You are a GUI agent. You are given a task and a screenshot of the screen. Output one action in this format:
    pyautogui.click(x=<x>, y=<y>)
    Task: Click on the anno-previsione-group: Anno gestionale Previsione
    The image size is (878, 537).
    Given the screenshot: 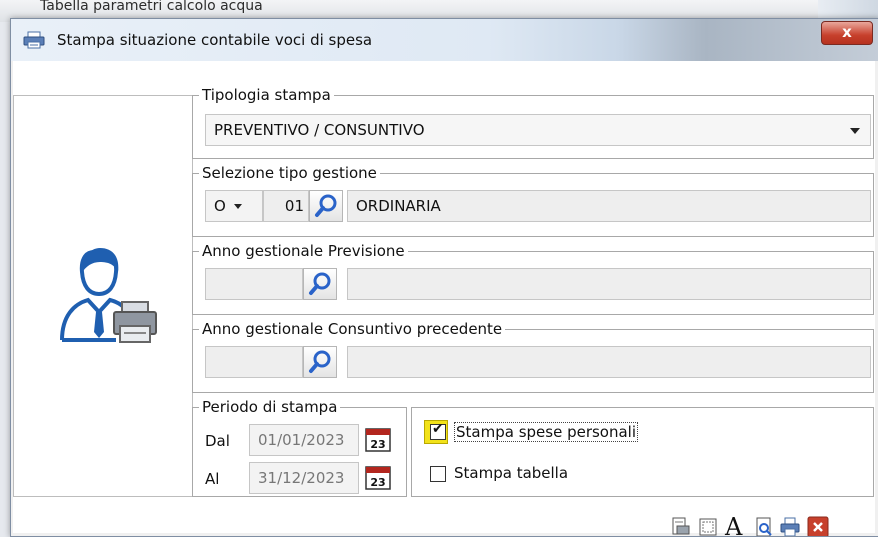 What is the action you would take?
    pyautogui.click(x=533, y=278)
    